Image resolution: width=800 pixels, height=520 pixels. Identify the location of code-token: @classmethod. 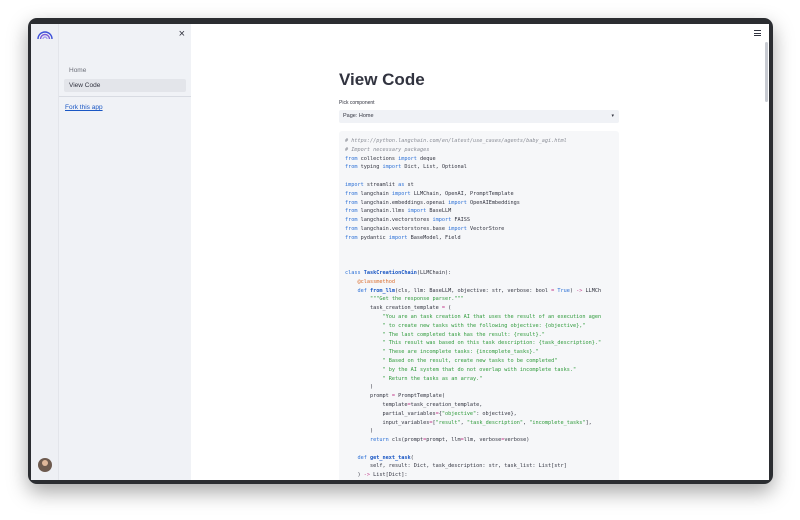
(376, 281).